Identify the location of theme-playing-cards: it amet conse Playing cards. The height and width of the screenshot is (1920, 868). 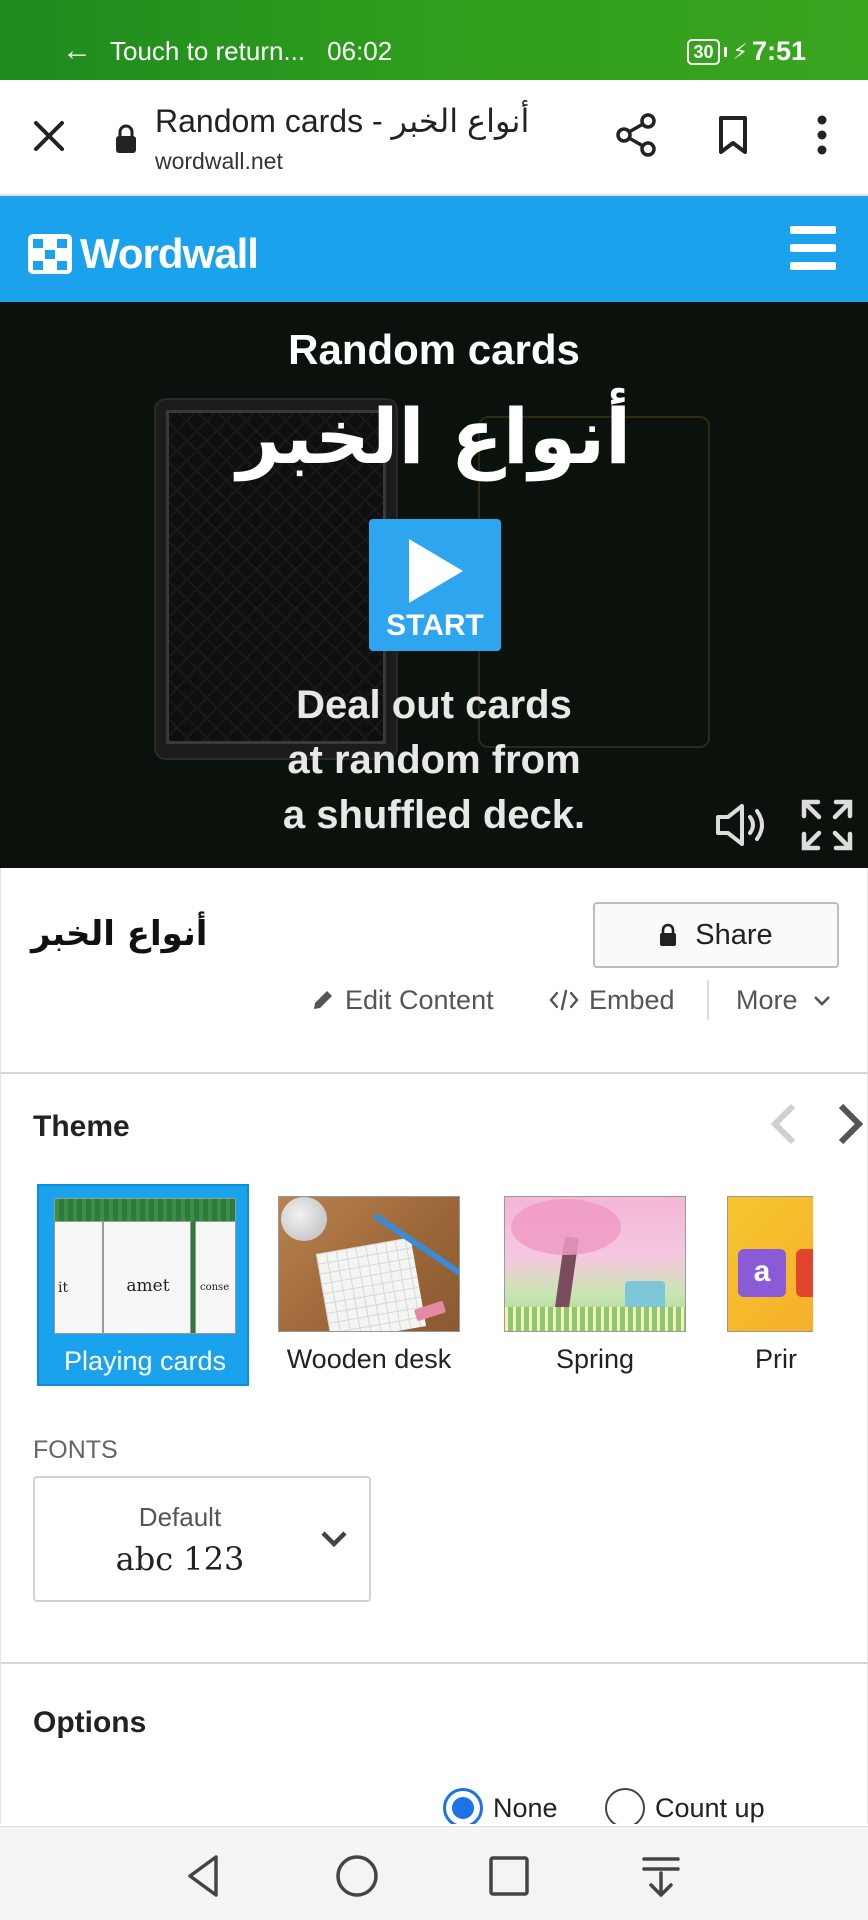
(143, 1285).